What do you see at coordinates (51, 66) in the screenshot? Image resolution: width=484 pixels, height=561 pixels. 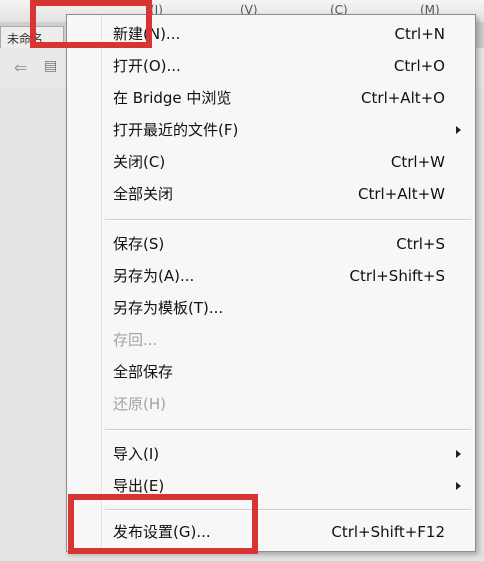 I see `scene-icon: ▤` at bounding box center [51, 66].